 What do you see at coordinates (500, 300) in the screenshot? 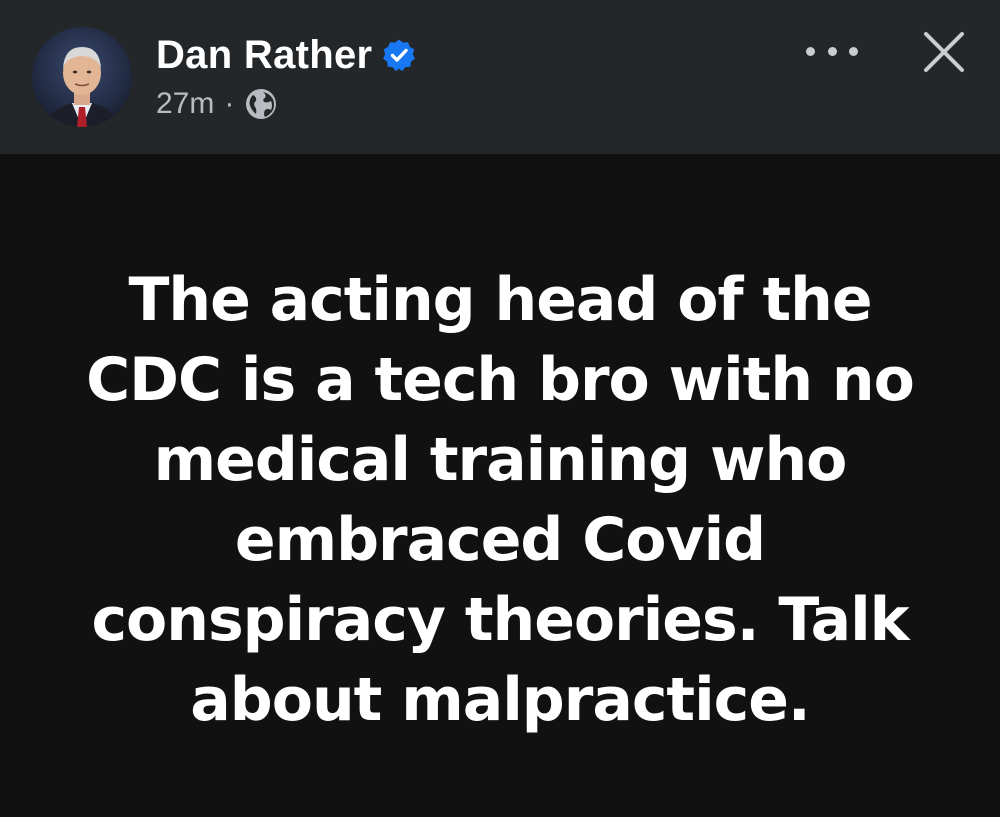
I see `post-text-line: The acting head of the` at bounding box center [500, 300].